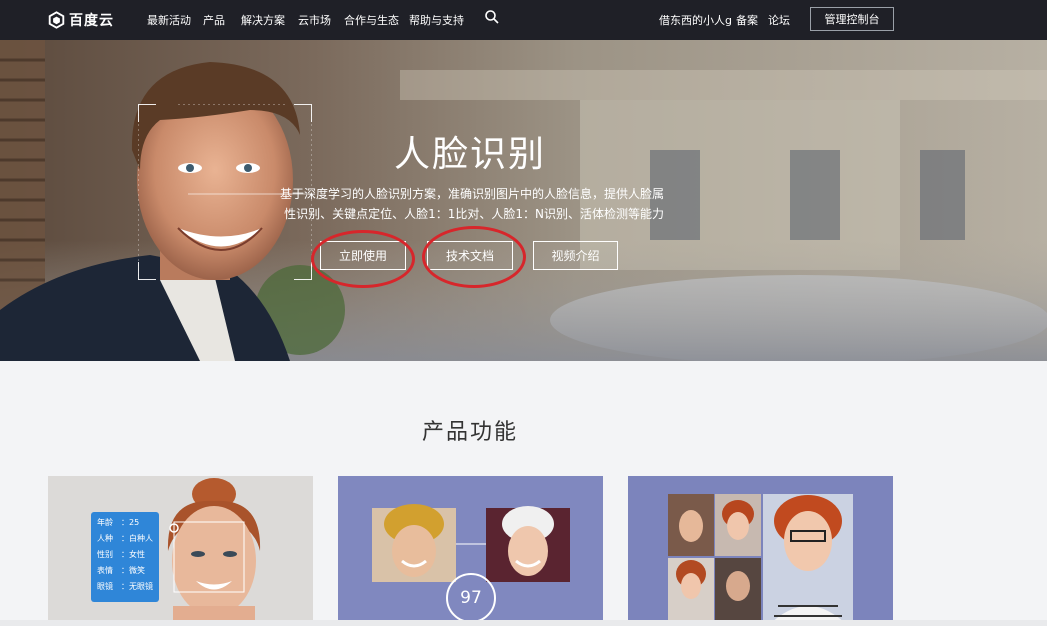 The width and height of the screenshot is (1047, 626). What do you see at coordinates (471, 598) in the screenshot?
I see `similarity-score: 97` at bounding box center [471, 598].